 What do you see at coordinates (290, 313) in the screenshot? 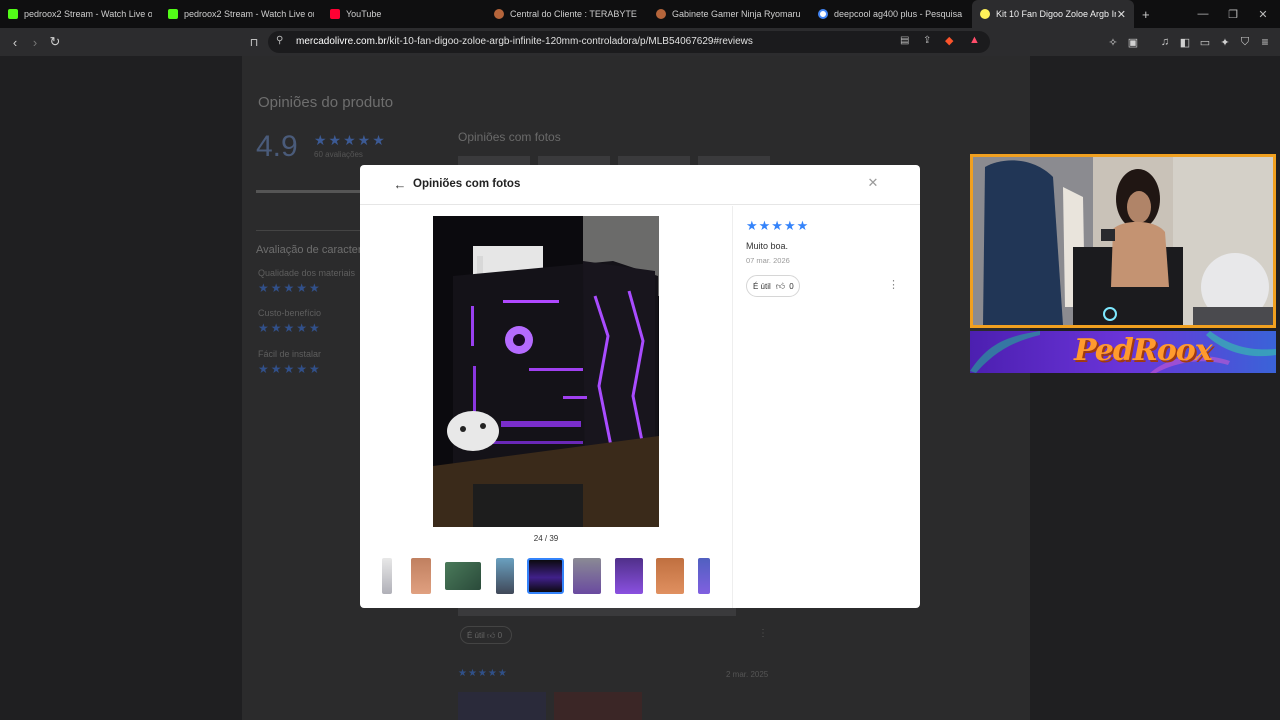
I see `feature-label: Custo-benefício` at bounding box center [290, 313].